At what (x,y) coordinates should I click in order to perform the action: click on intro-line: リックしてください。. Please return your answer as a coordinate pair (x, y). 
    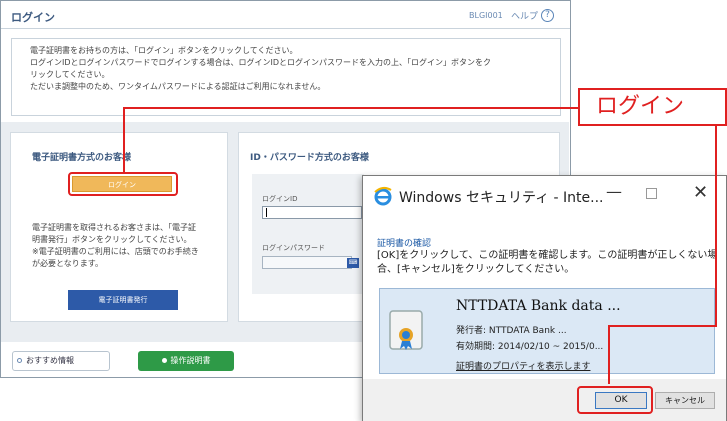
    Looking at the image, I should click on (70, 74).